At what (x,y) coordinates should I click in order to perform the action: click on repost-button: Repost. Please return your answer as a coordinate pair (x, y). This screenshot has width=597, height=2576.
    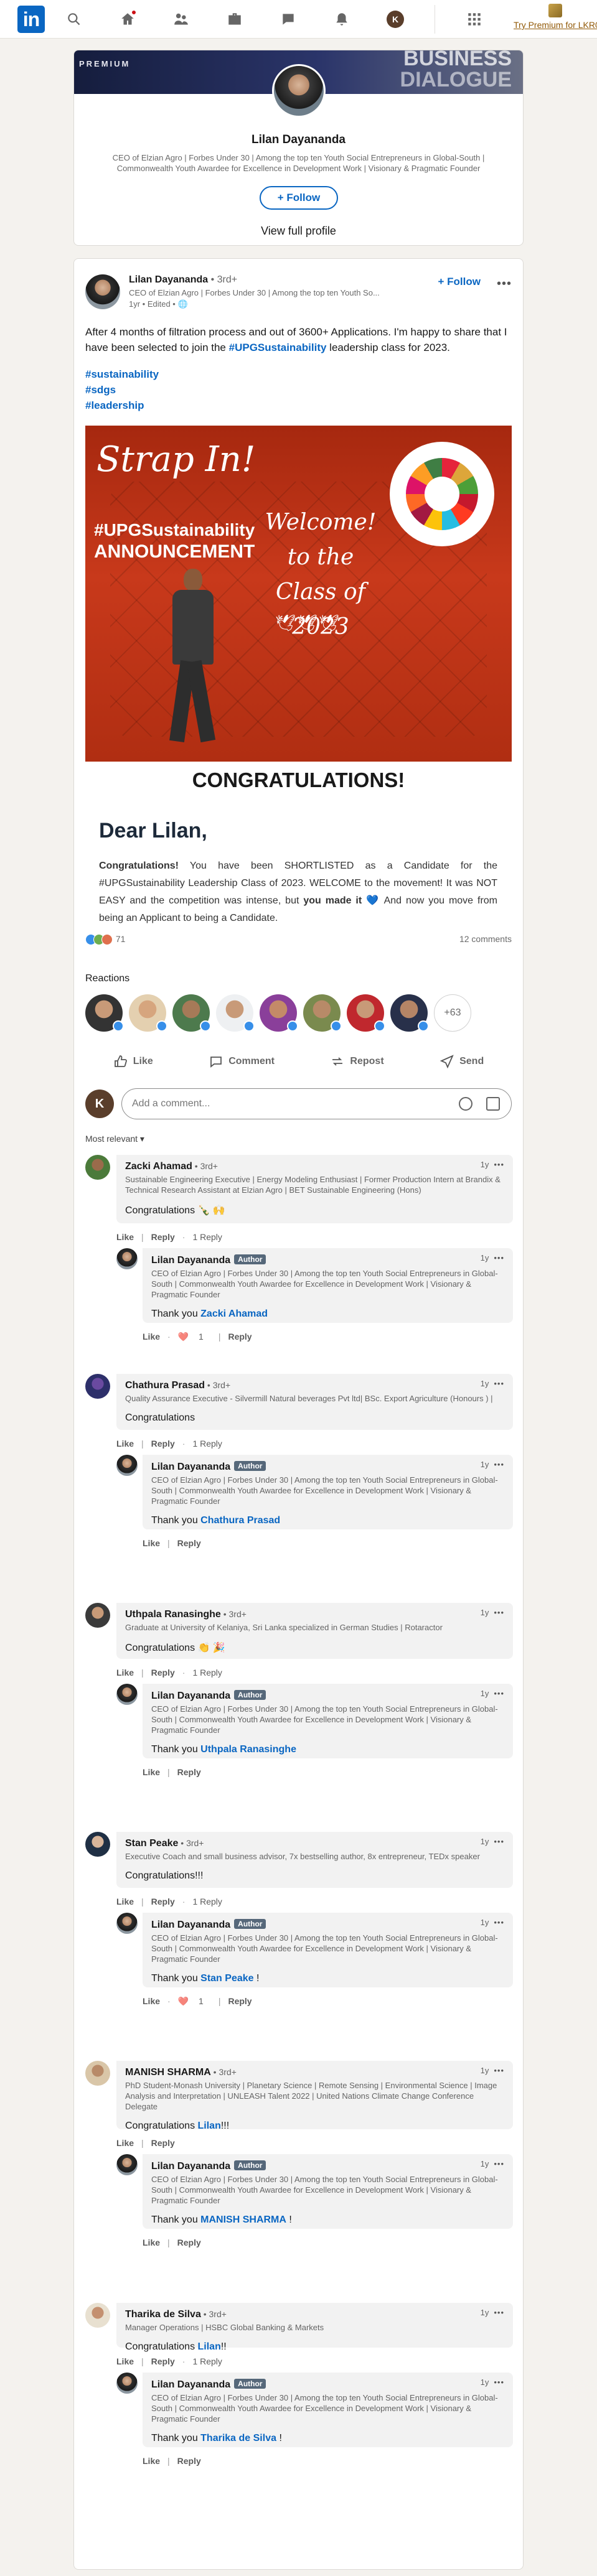
    Looking at the image, I should click on (357, 1061).